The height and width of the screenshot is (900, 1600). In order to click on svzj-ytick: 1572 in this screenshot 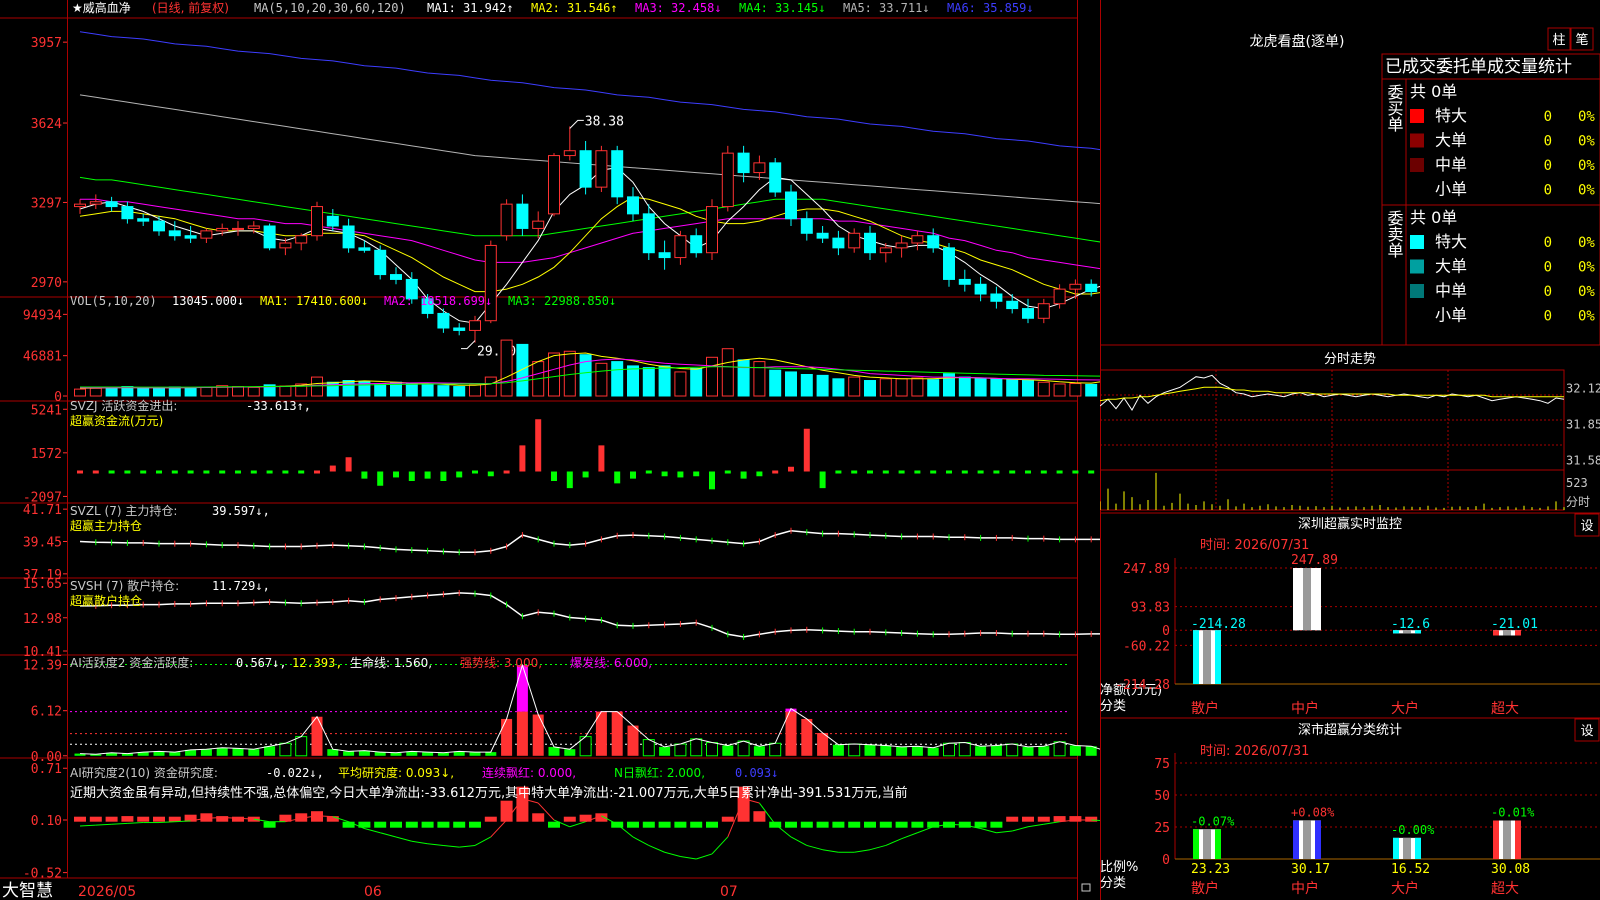, I will do `click(46, 454)`.